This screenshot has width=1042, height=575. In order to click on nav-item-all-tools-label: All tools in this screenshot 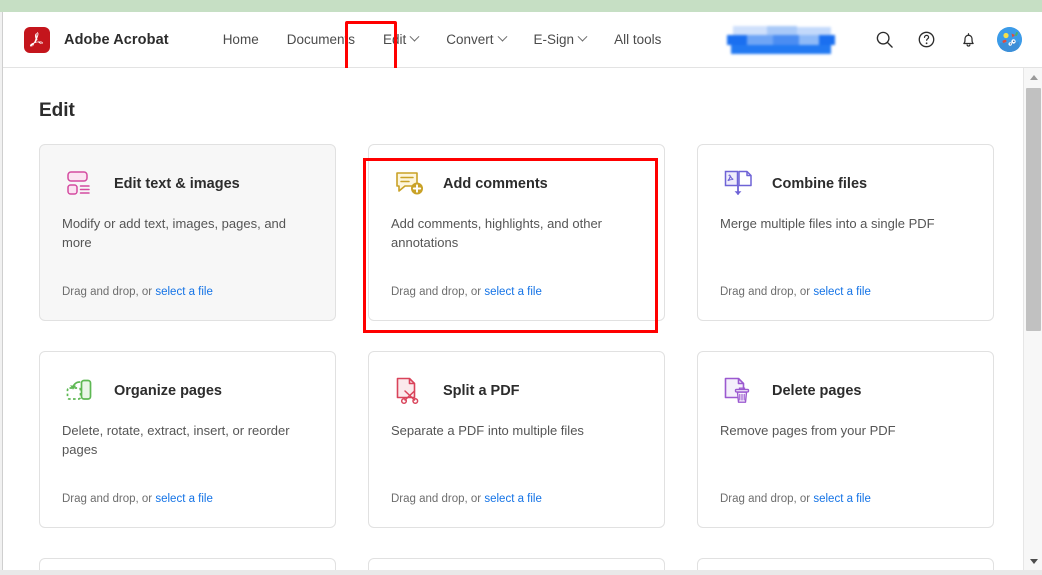, I will do `click(638, 39)`.